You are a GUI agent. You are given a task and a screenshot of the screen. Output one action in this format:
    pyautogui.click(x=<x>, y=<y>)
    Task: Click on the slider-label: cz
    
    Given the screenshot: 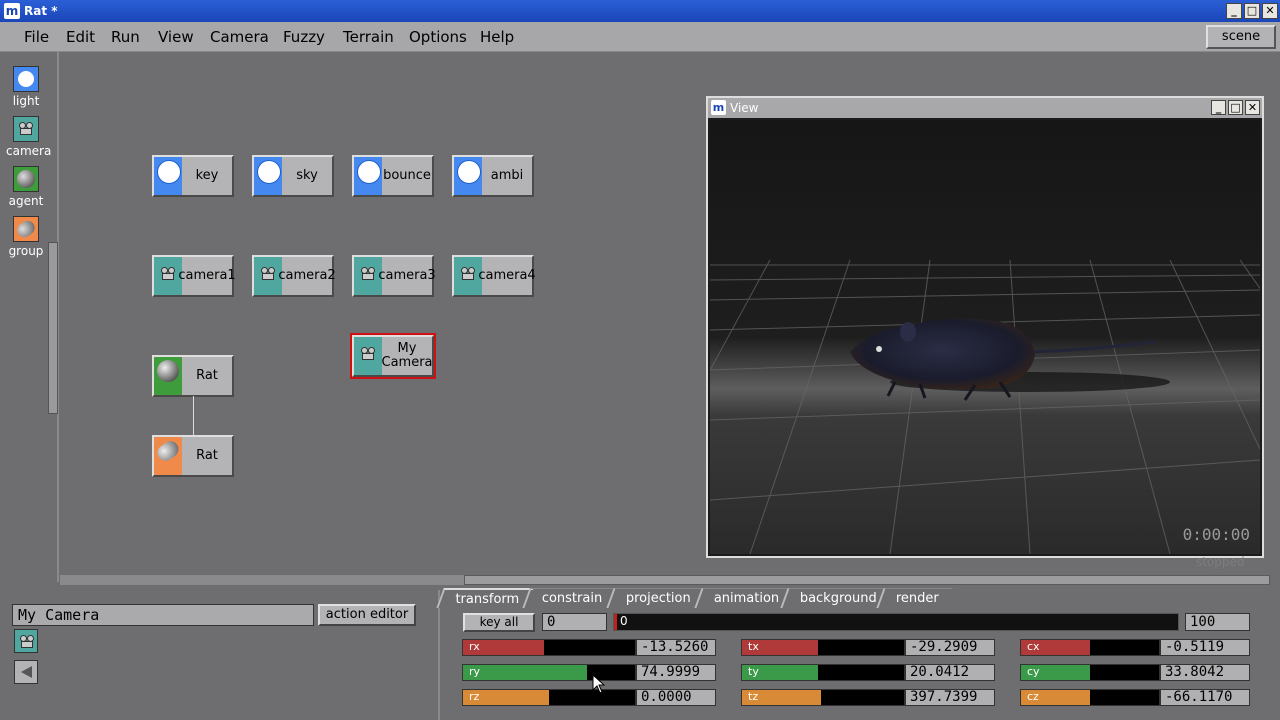 What is the action you would take?
    pyautogui.click(x=1033, y=696)
    